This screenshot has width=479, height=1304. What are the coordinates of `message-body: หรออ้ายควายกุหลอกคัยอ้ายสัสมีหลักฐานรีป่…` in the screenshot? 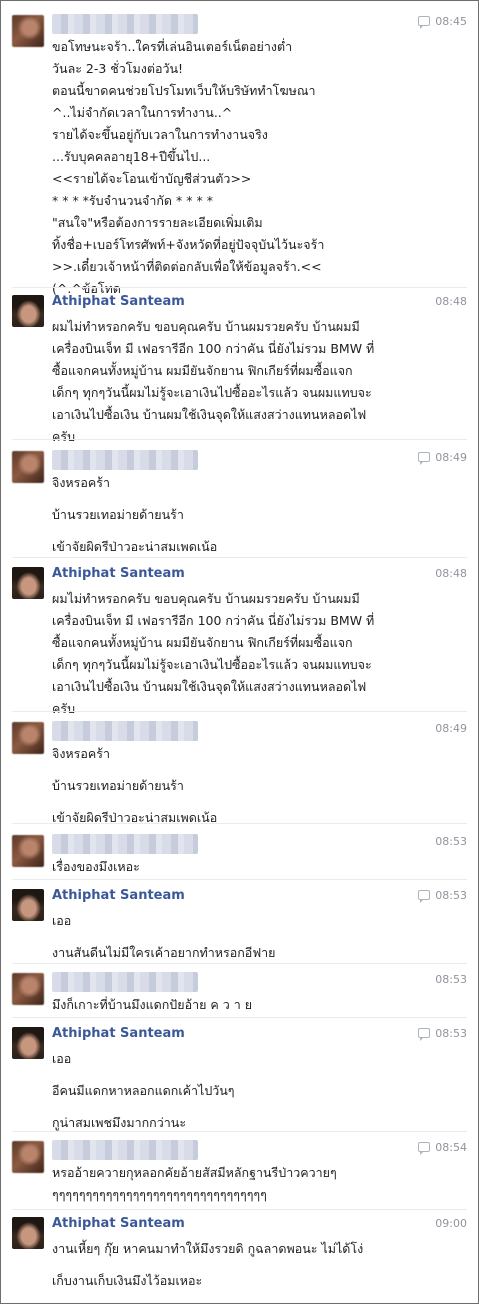 It's located at (259, 1184).